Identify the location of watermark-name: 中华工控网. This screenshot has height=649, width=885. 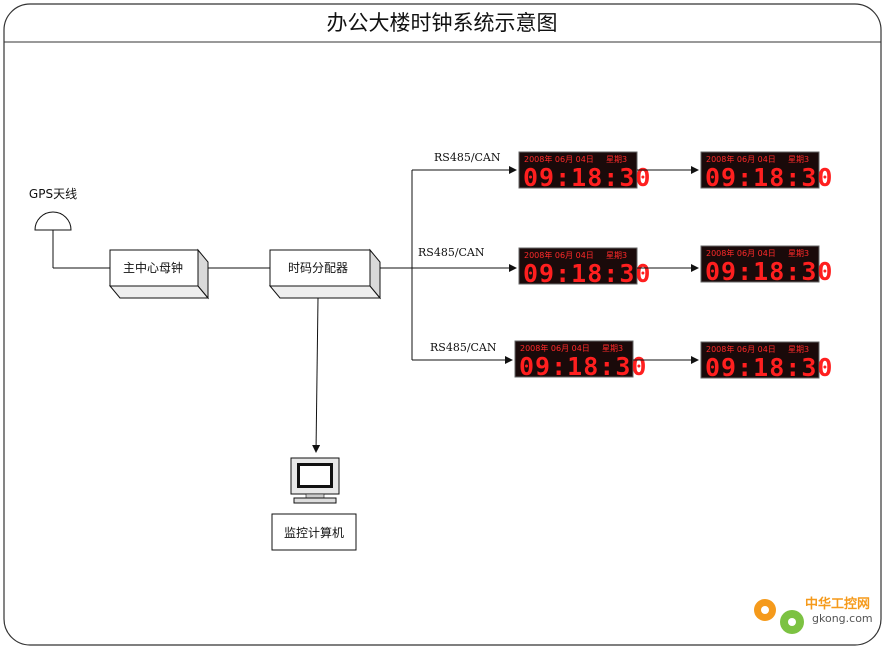
(837, 604).